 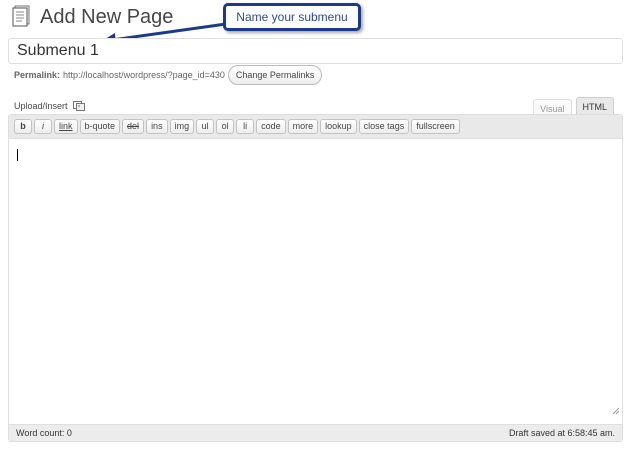 What do you see at coordinates (107, 17) in the screenshot?
I see `page-title: Add New Page` at bounding box center [107, 17].